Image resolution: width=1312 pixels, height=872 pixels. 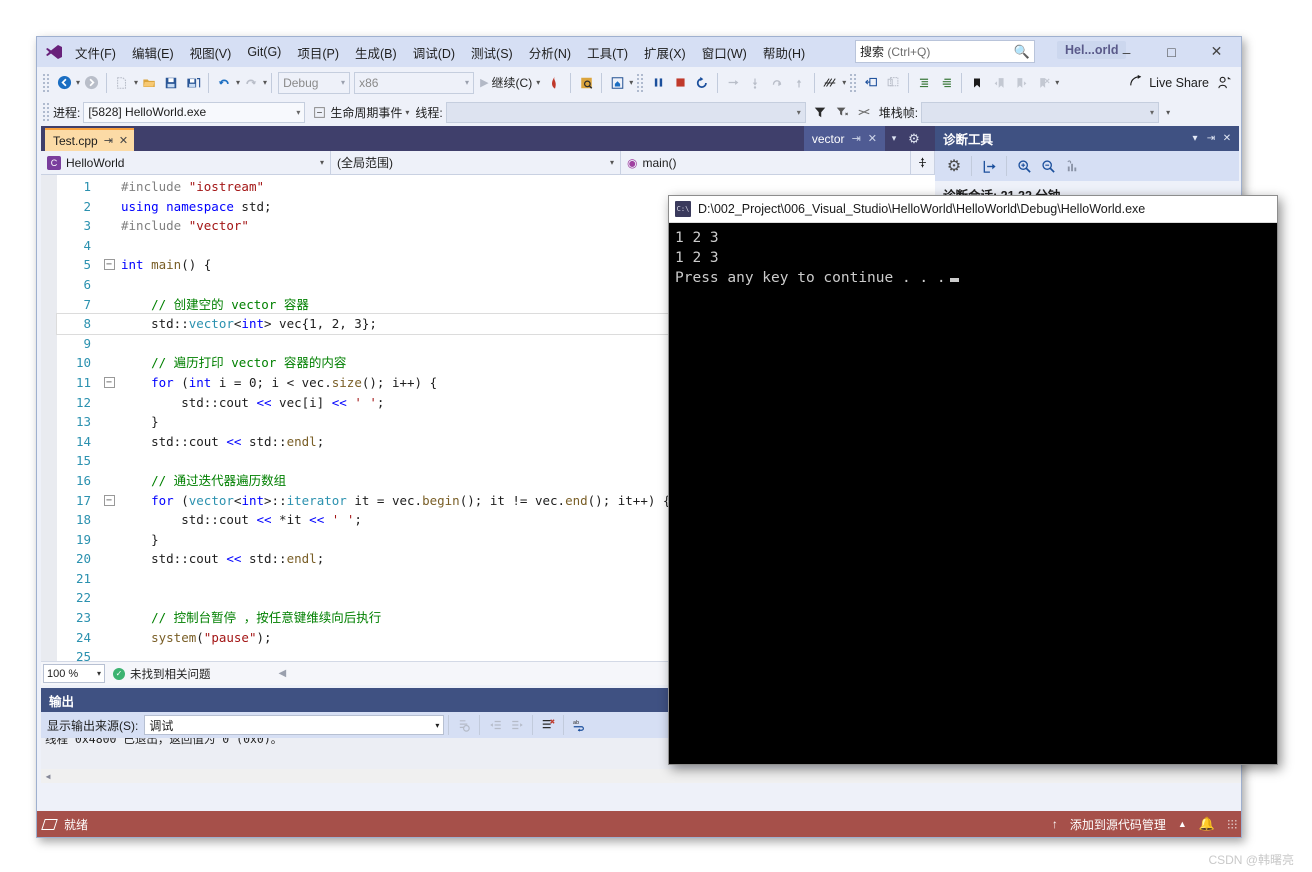 What do you see at coordinates (1171, 51) in the screenshot?
I see `maximize-button: □` at bounding box center [1171, 51].